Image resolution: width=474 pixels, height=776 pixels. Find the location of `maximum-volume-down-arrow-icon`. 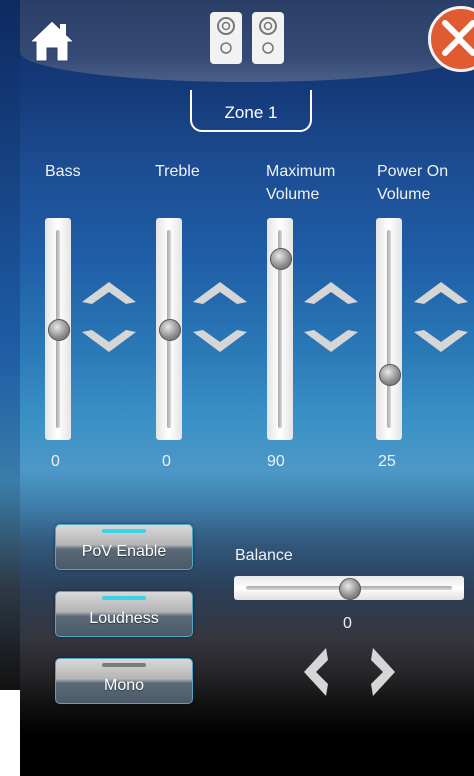

maximum-volume-down-arrow-icon is located at coordinates (331, 342).